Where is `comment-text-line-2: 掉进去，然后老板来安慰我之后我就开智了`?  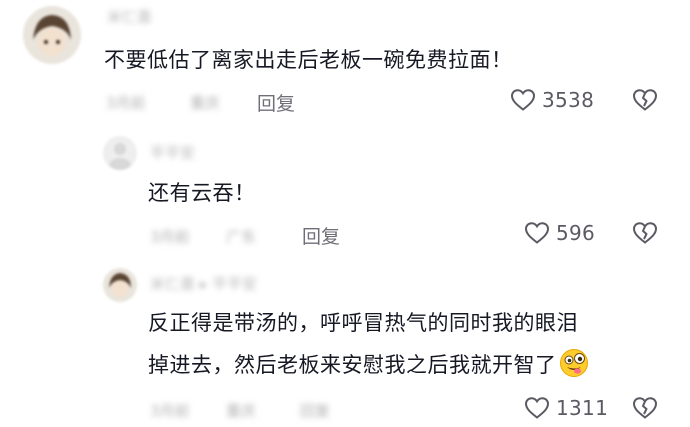 comment-text-line-2: 掉进去，然后老板来安慰我之后我就开智了 is located at coordinates (368, 364).